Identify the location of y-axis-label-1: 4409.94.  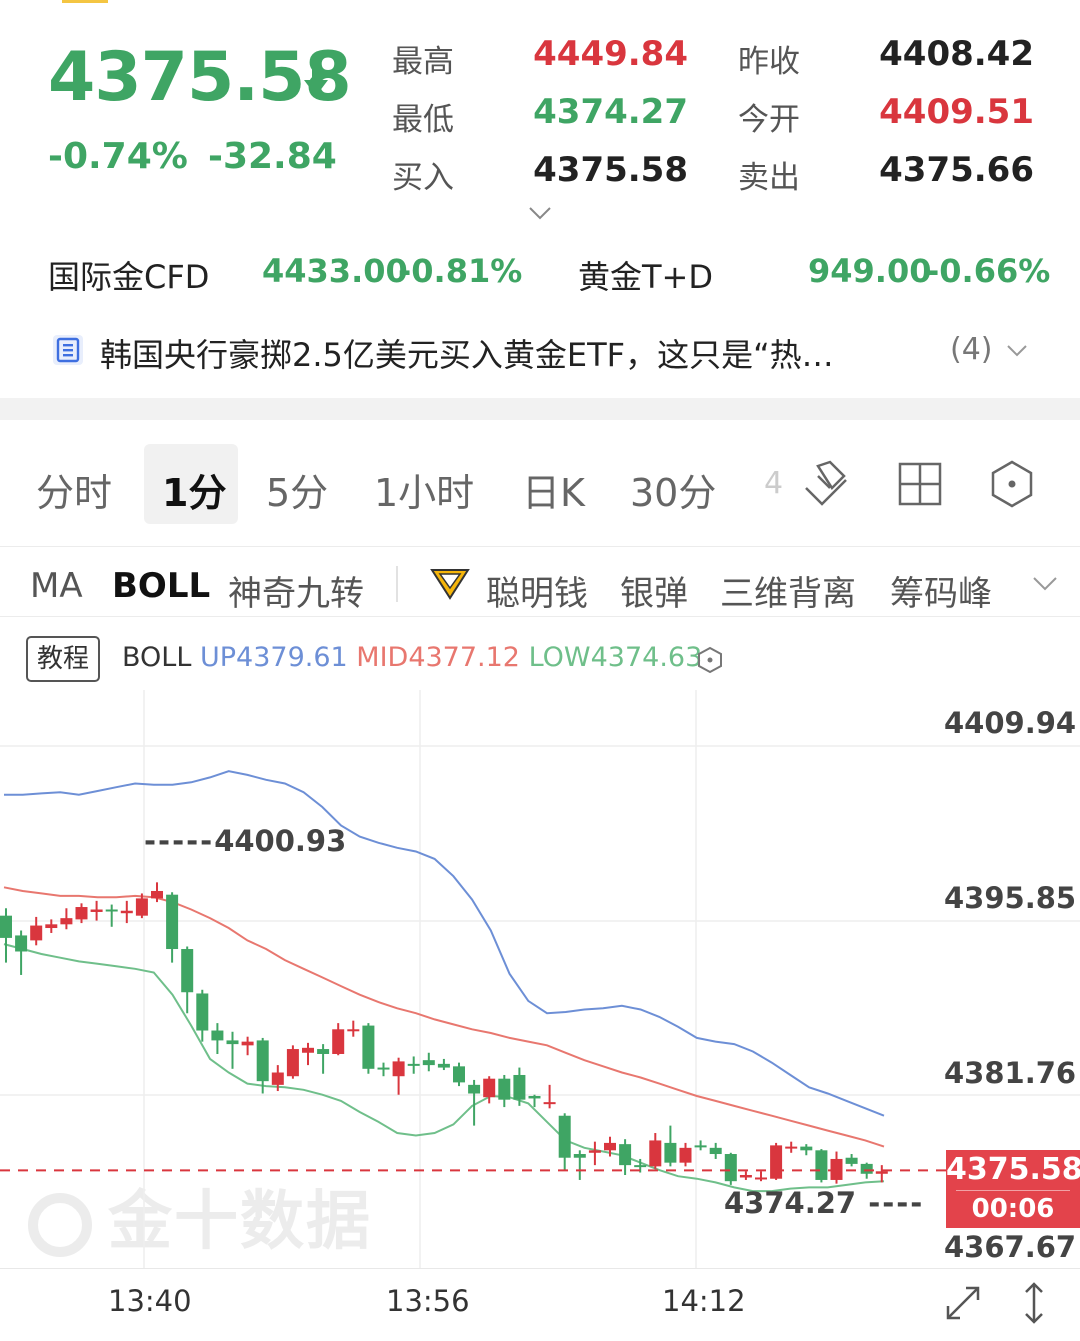
(1010, 723).